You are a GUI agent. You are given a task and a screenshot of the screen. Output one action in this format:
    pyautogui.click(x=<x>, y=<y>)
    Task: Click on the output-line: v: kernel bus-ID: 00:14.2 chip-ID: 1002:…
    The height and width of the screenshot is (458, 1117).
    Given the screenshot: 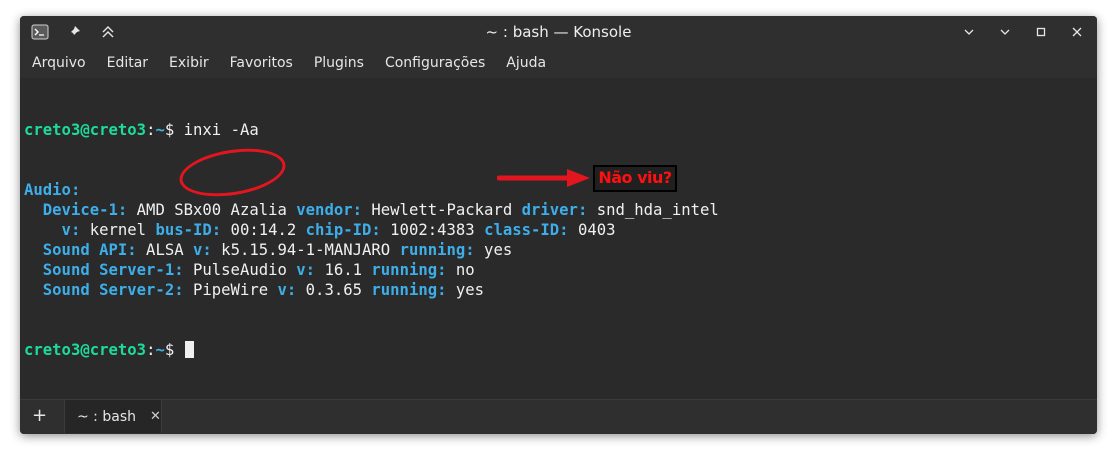 What is the action you would take?
    pyautogui.click(x=560, y=230)
    